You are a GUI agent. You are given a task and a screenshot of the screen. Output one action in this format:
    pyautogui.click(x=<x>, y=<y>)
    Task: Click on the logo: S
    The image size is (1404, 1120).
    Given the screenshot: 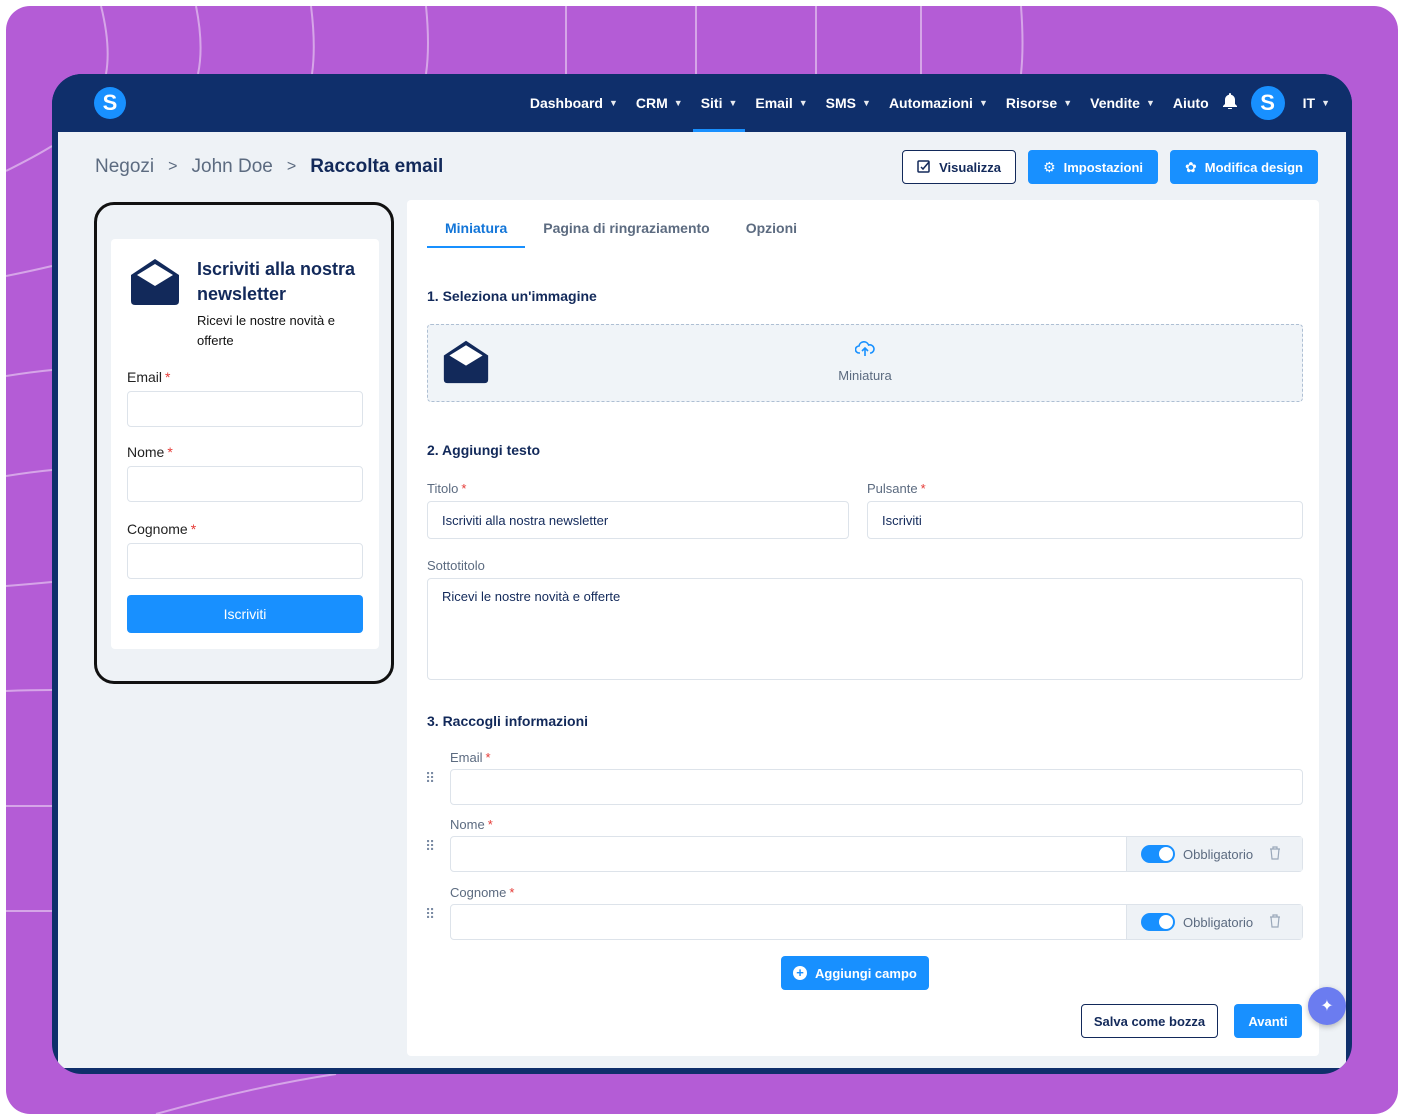 What is the action you would take?
    pyautogui.click(x=110, y=103)
    